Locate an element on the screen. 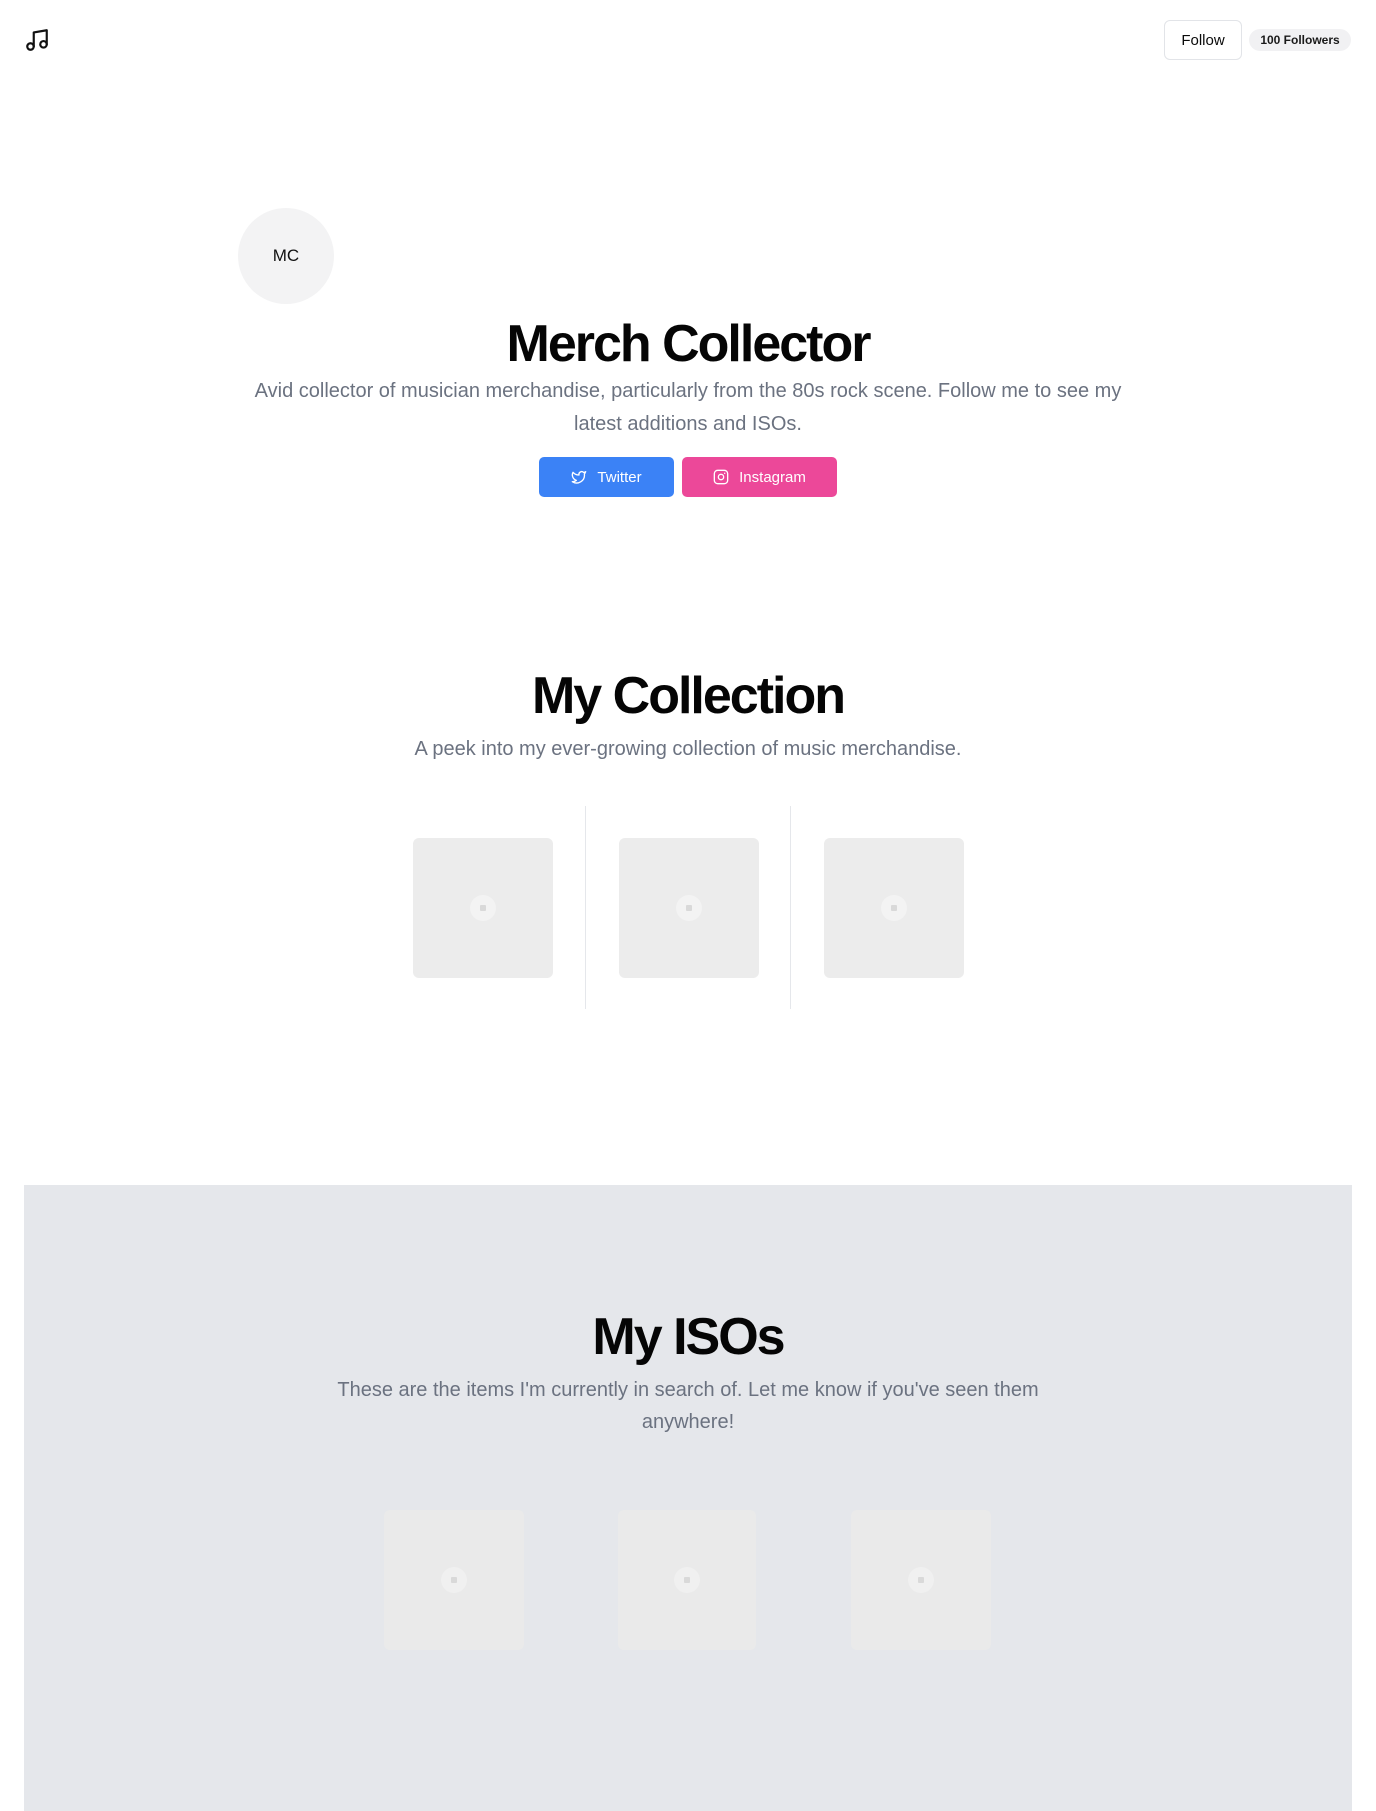 The width and height of the screenshot is (1376, 1811). instagram-button: Instagram is located at coordinates (759, 477).